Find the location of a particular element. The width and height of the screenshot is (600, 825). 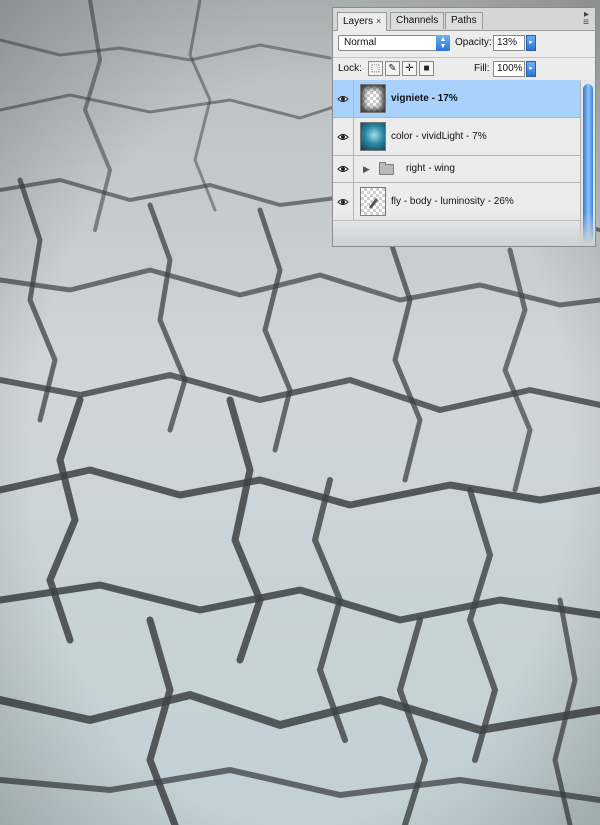

layer-row-fly-body: fly - body - luminosity - 26% is located at coordinates (457, 202).